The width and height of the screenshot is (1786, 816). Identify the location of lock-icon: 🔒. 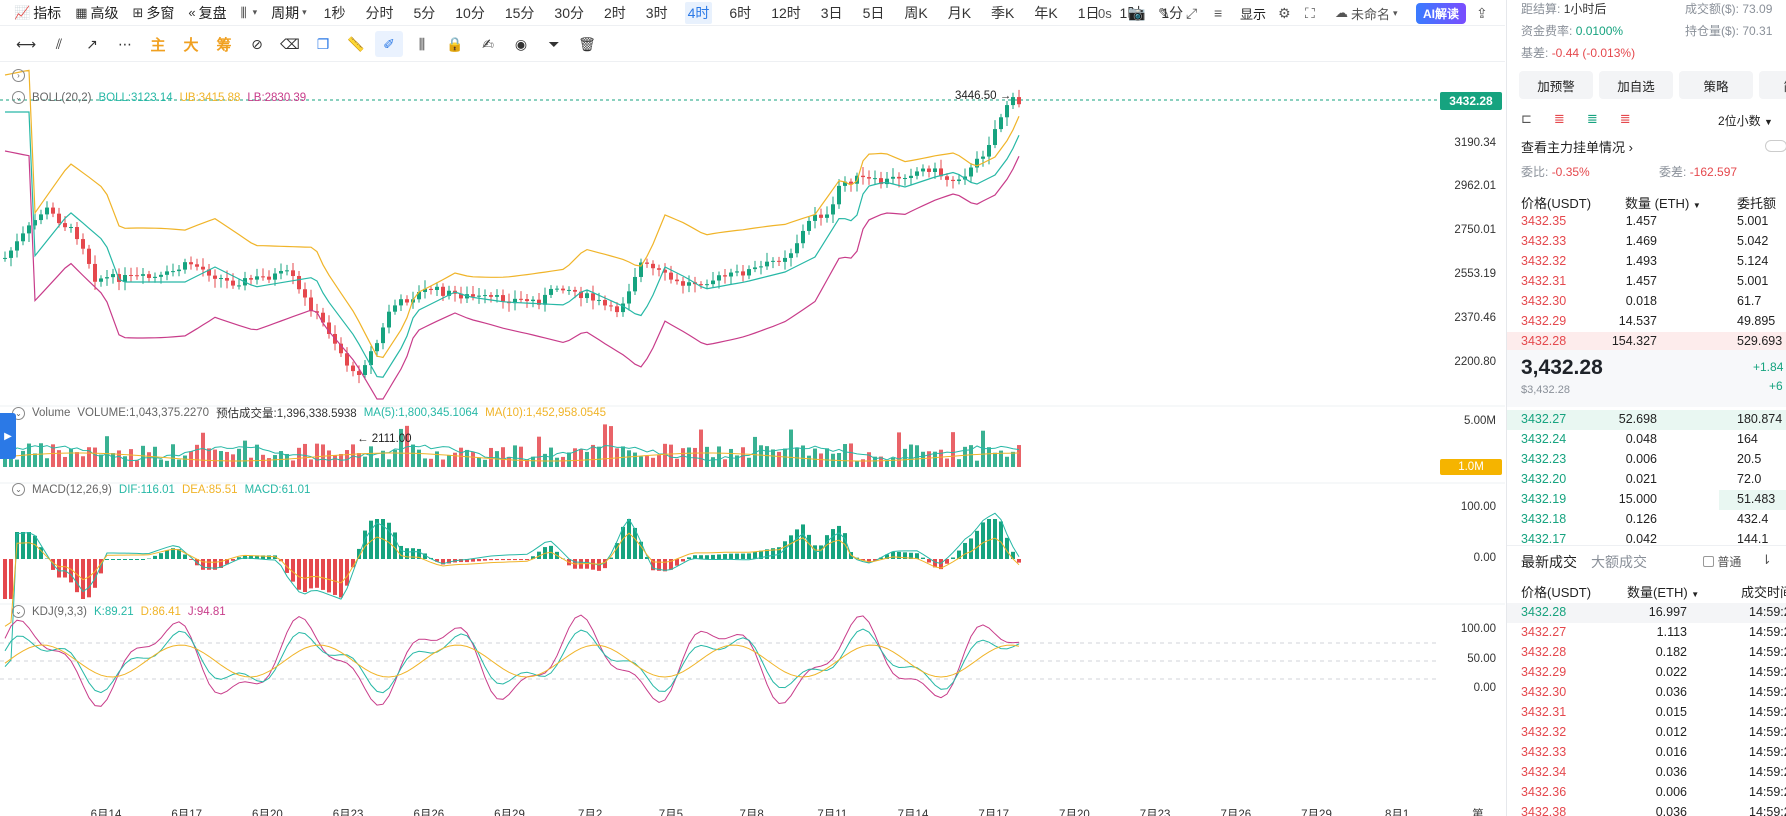
(455, 44).